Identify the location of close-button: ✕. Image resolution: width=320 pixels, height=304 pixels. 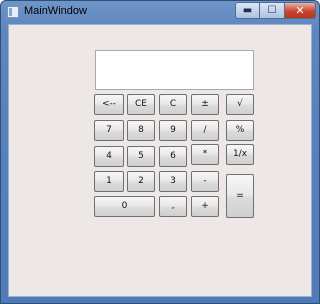
(300, 10).